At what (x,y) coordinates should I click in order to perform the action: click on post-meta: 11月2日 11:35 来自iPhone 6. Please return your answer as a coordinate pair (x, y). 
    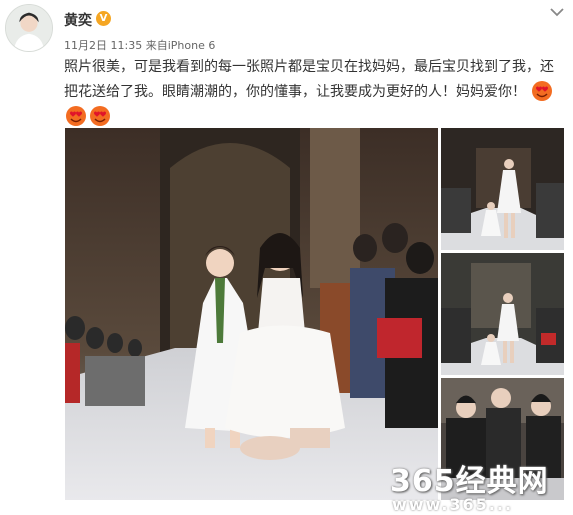
    Looking at the image, I should click on (139, 45).